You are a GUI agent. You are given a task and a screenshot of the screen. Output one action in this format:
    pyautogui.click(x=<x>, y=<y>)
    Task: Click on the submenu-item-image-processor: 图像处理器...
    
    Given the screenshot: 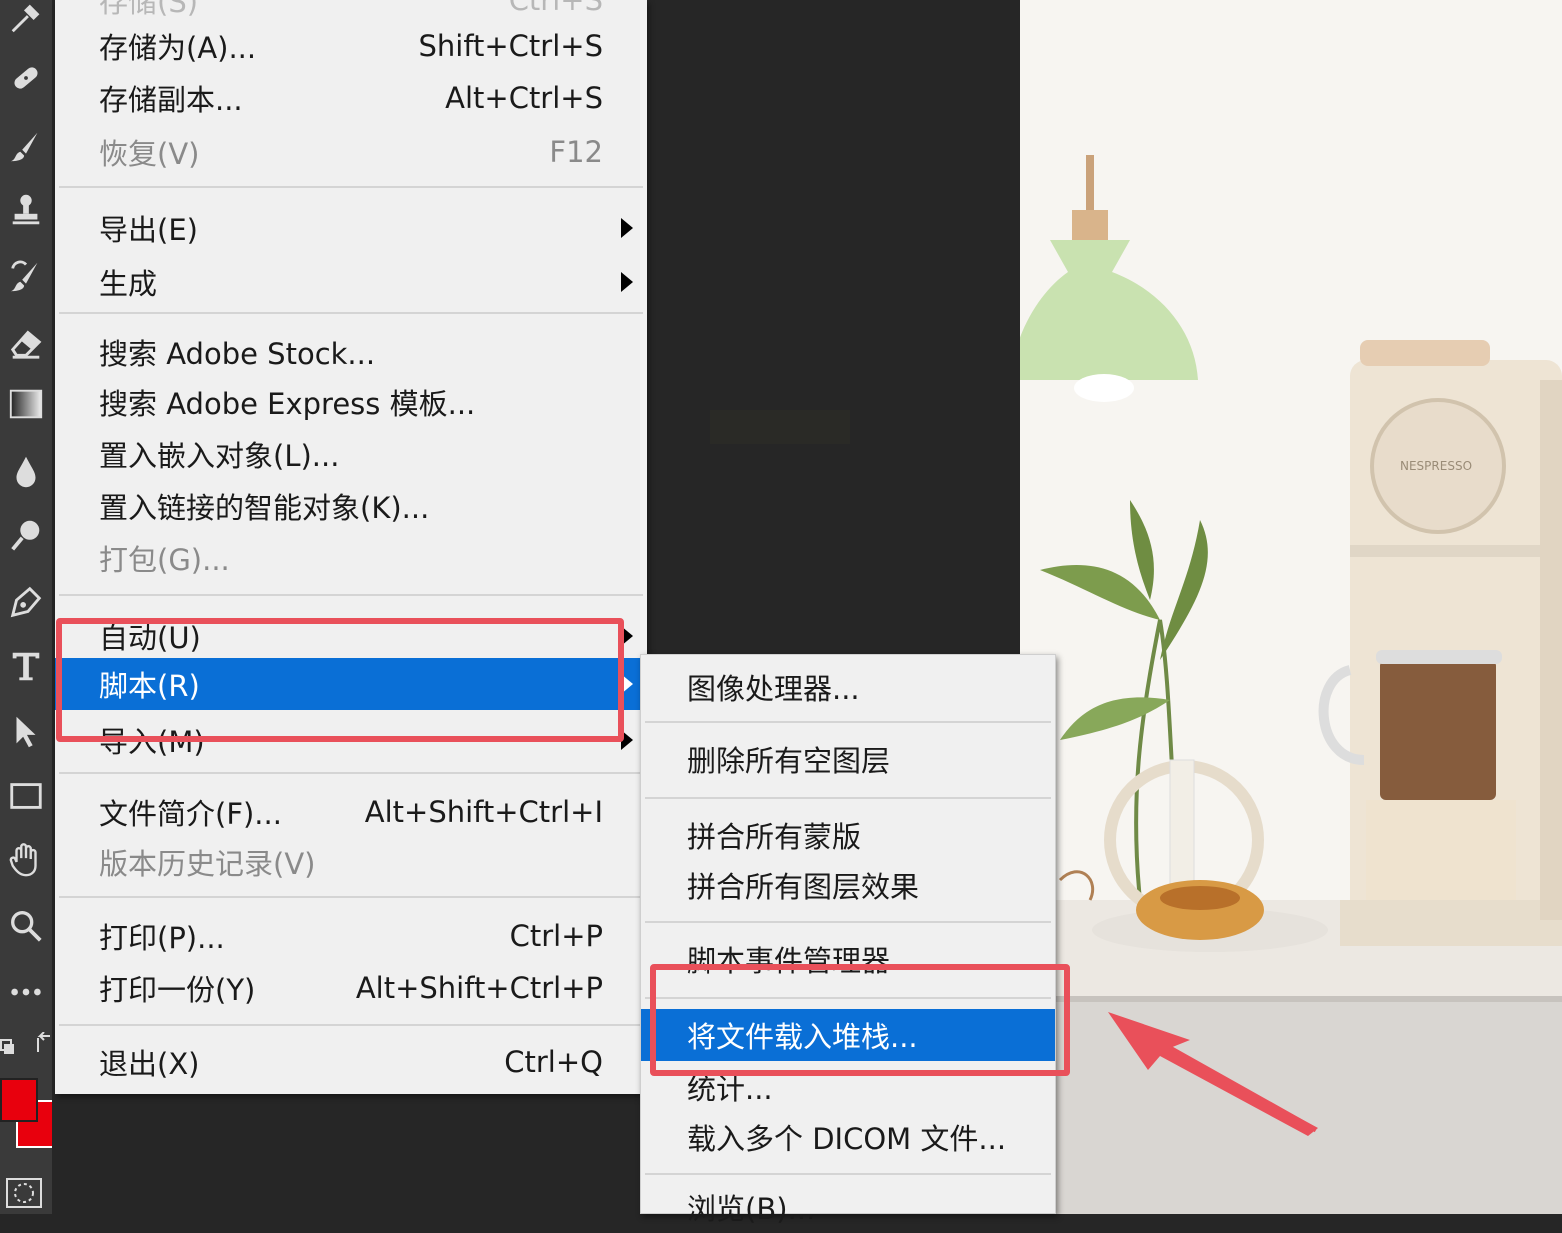 What is the action you would take?
    pyautogui.click(x=848, y=687)
    